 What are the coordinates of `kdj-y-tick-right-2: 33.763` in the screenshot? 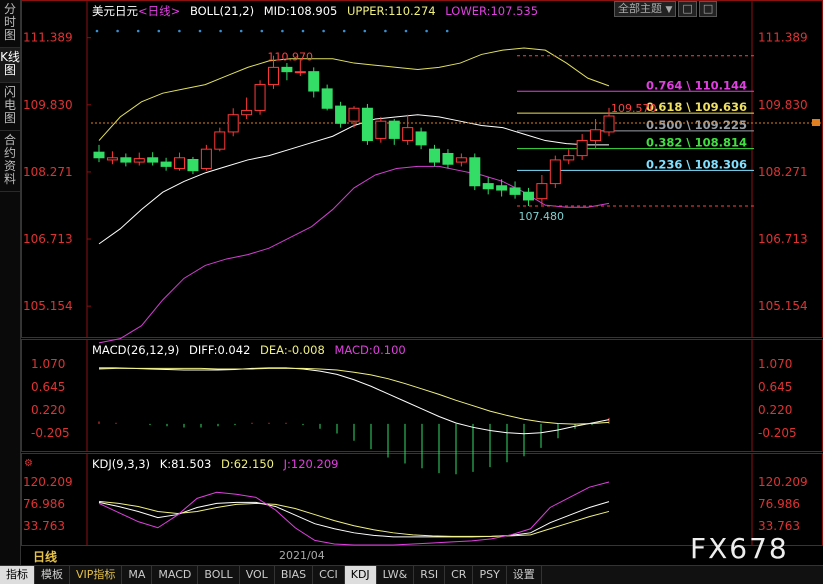 It's located at (779, 526).